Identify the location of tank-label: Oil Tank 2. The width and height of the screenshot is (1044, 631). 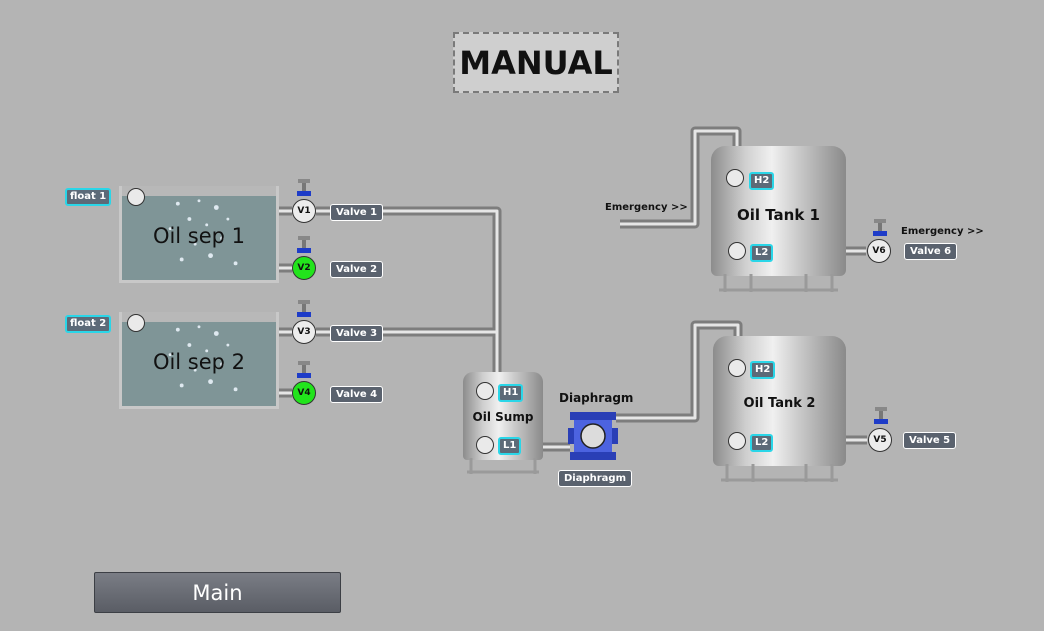
(779, 403).